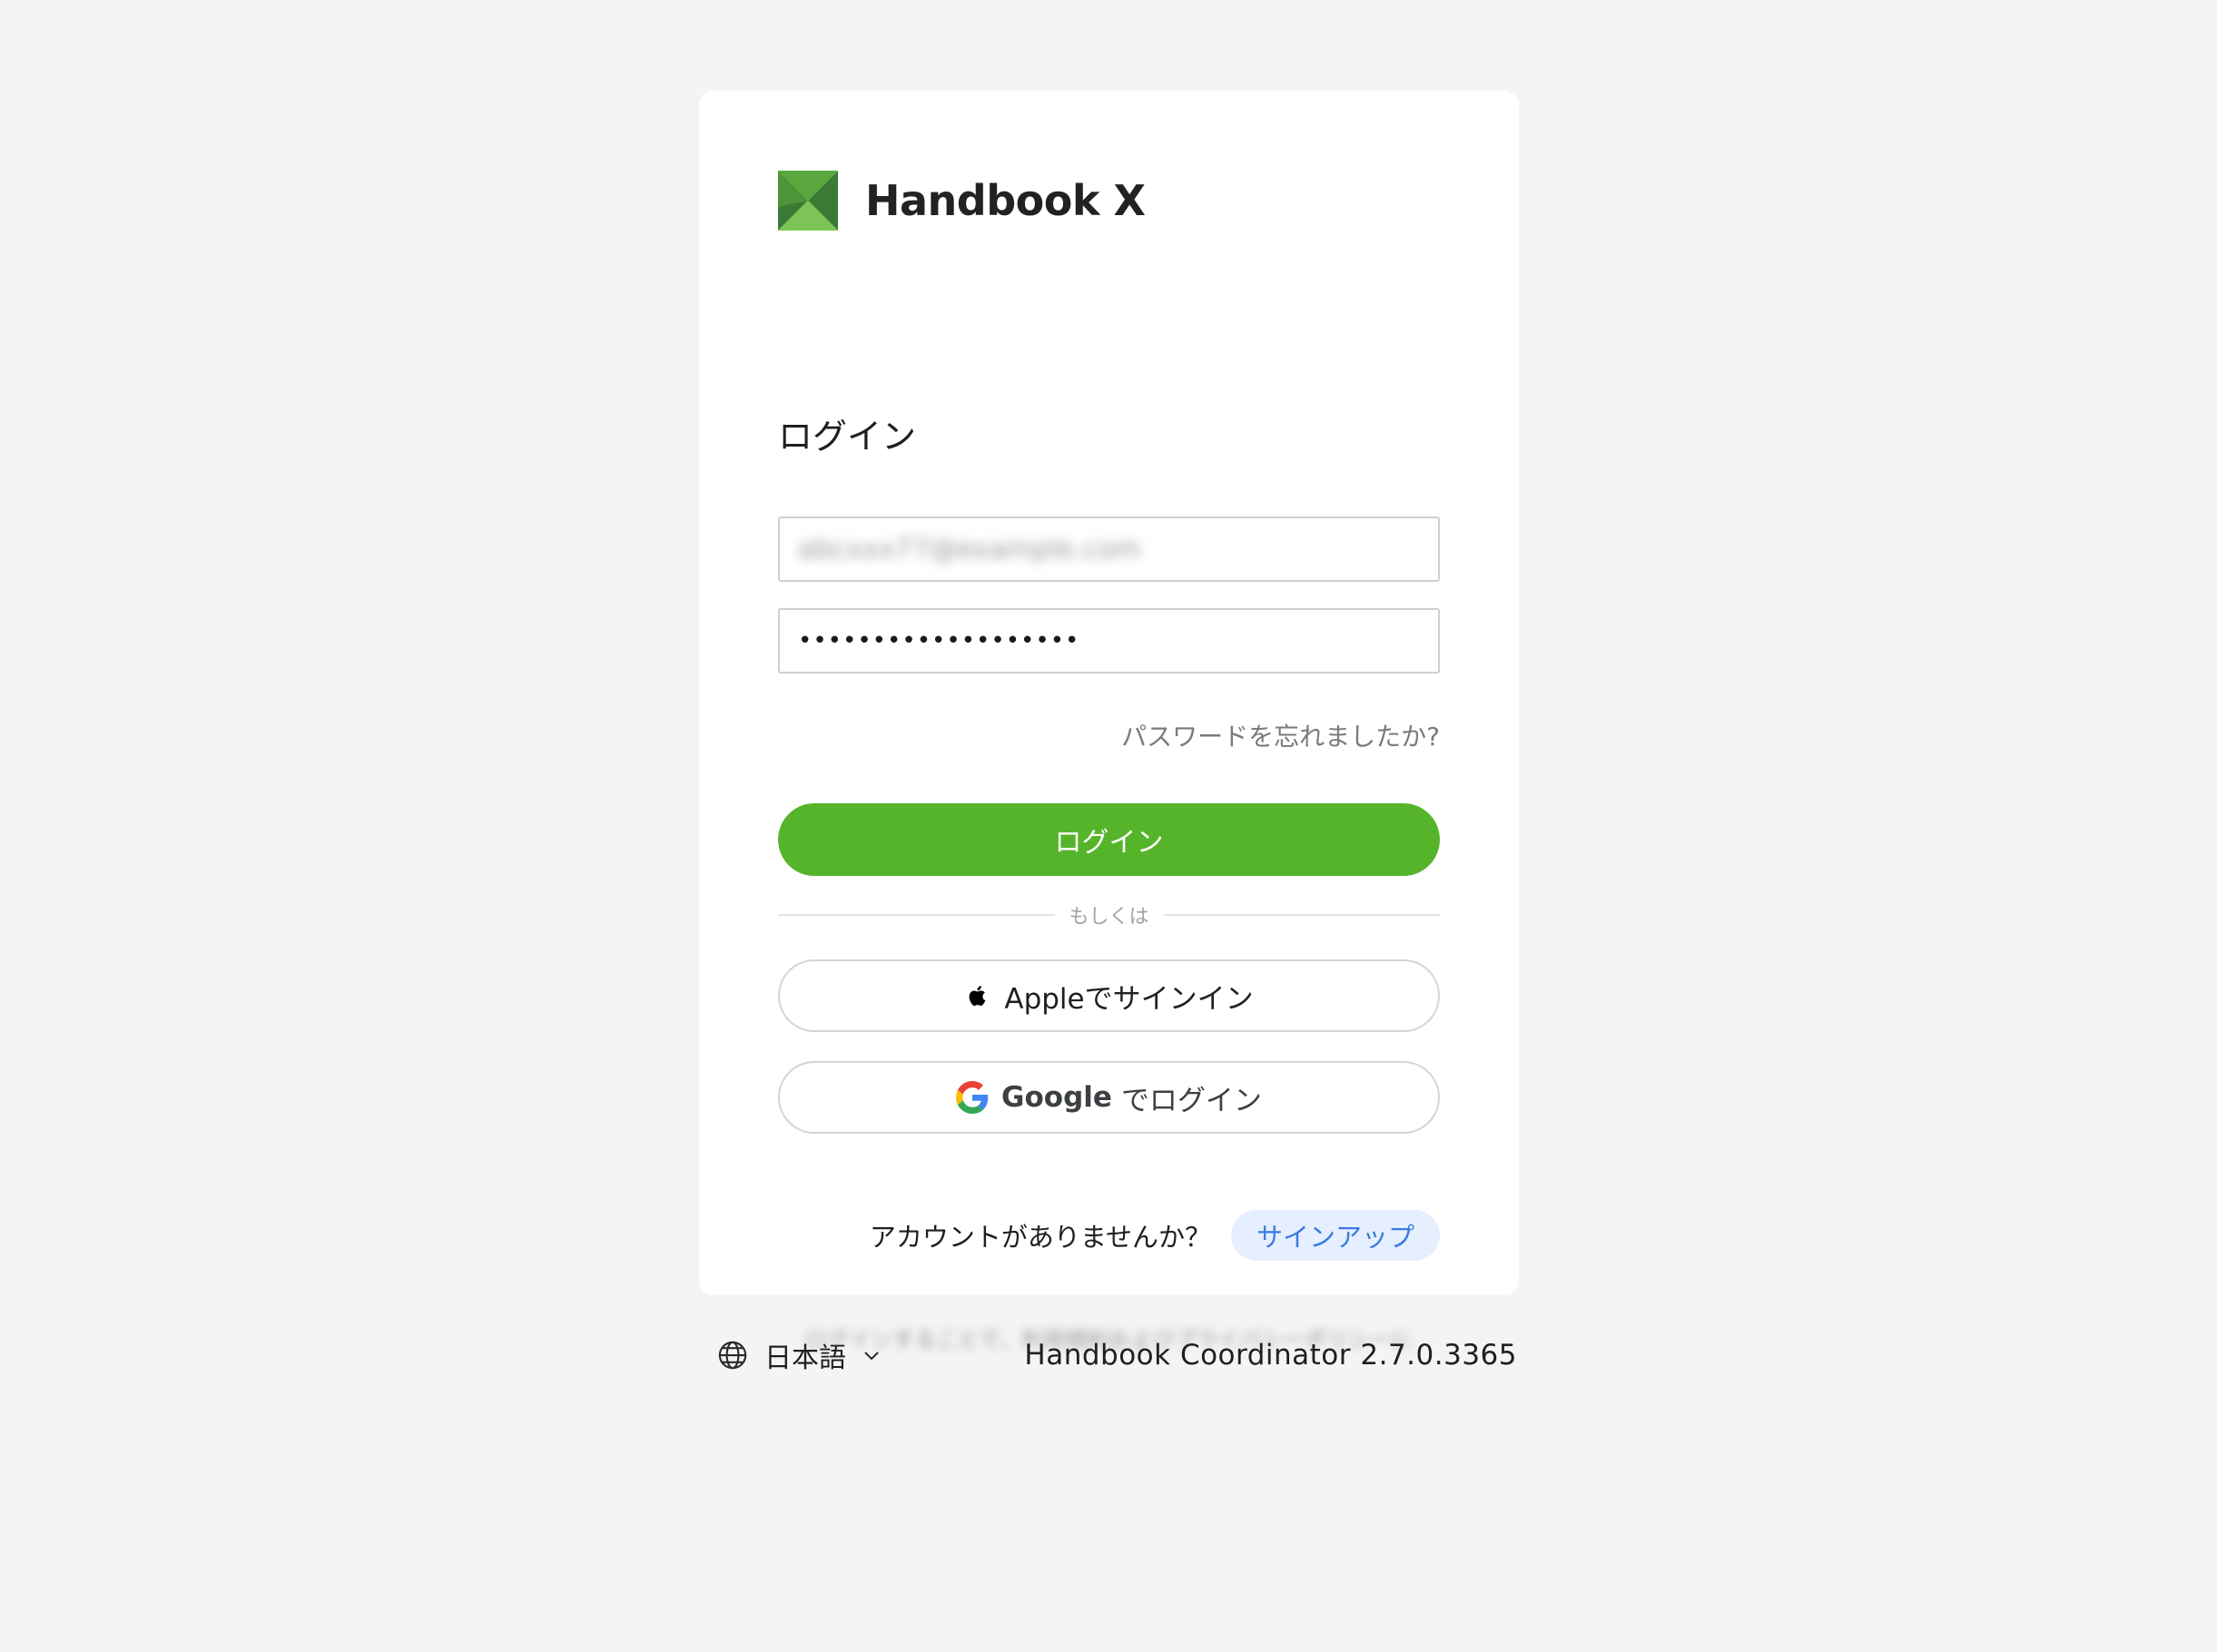 This screenshot has width=2217, height=1652. I want to click on email-field: abcxxx77@example.com, so click(1109, 549).